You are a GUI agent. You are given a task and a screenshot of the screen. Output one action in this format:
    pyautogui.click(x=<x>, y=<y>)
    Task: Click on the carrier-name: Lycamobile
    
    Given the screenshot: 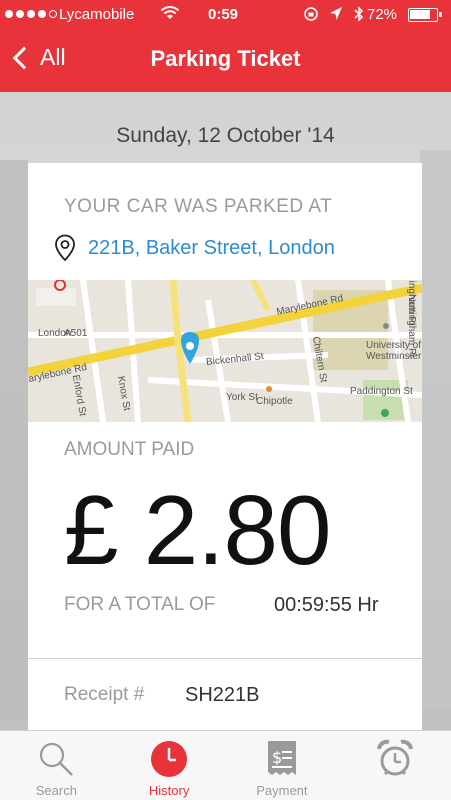 What is the action you would take?
    pyautogui.click(x=97, y=14)
    